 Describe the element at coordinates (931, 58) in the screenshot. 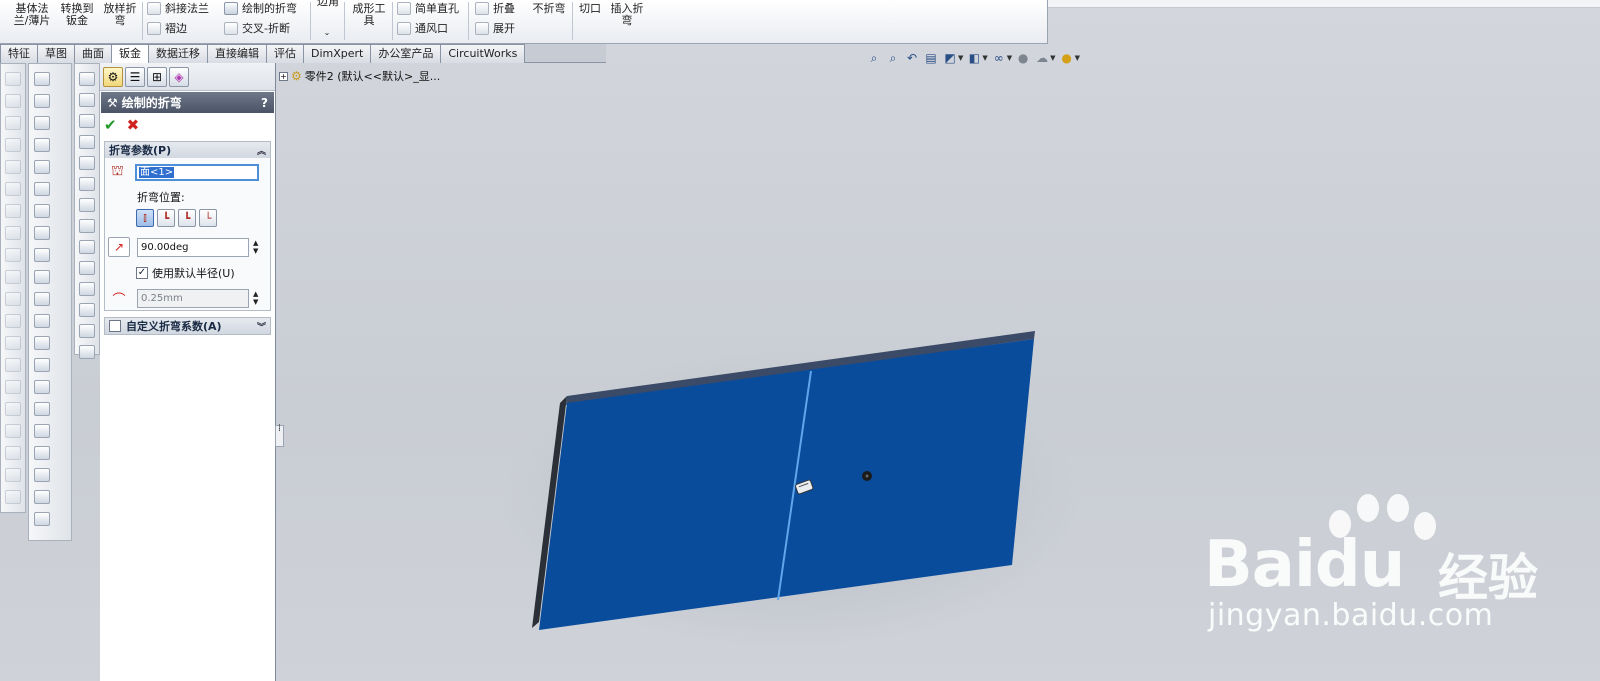

I see `section-view-icon: ▤` at that location.